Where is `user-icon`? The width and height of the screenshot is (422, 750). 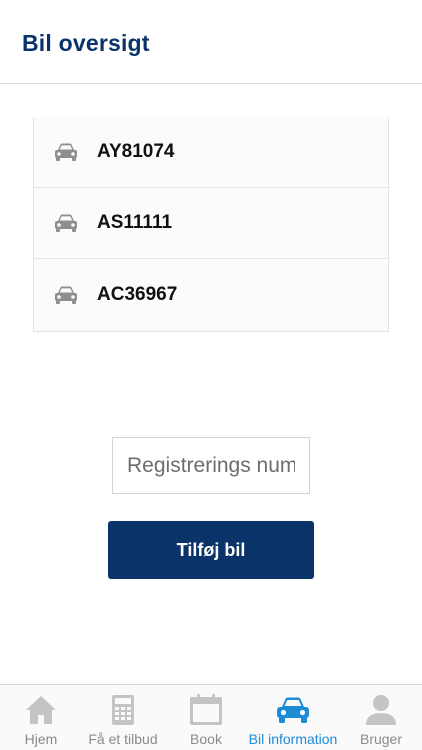 user-icon is located at coordinates (381, 710).